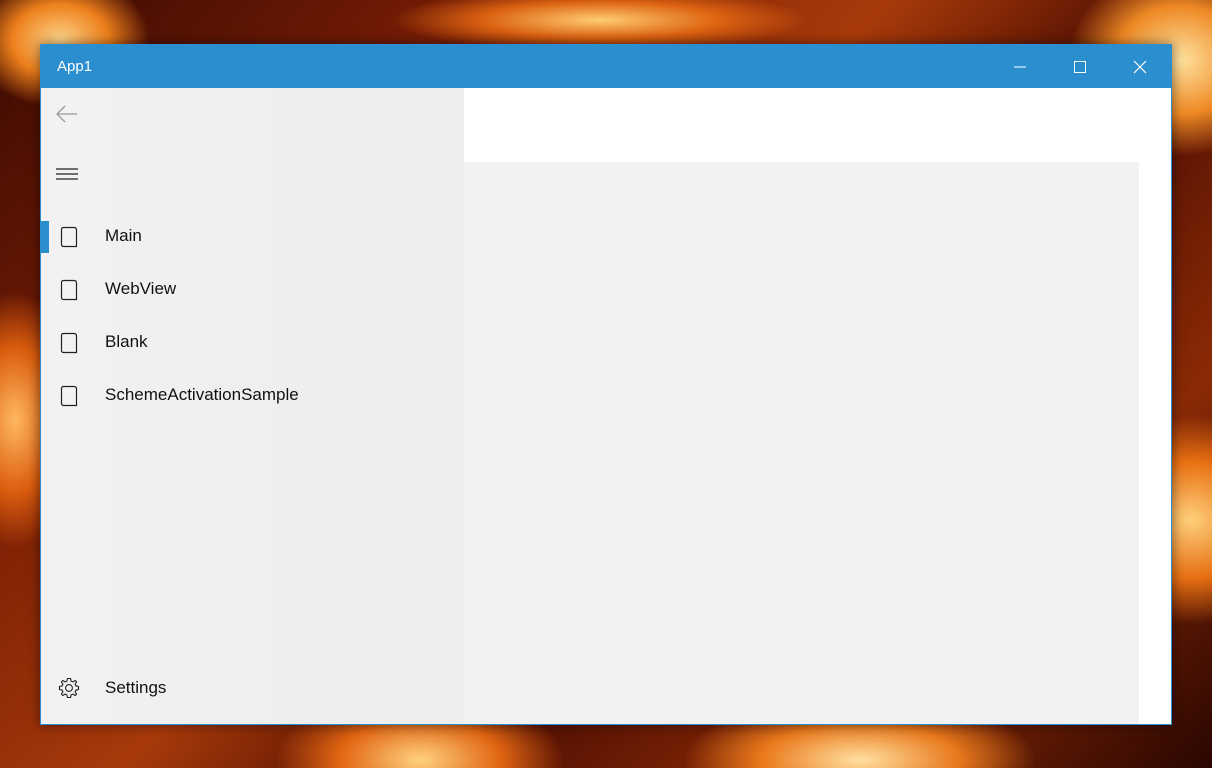 This screenshot has width=1212, height=768. I want to click on window-title: App1, so click(75, 66).